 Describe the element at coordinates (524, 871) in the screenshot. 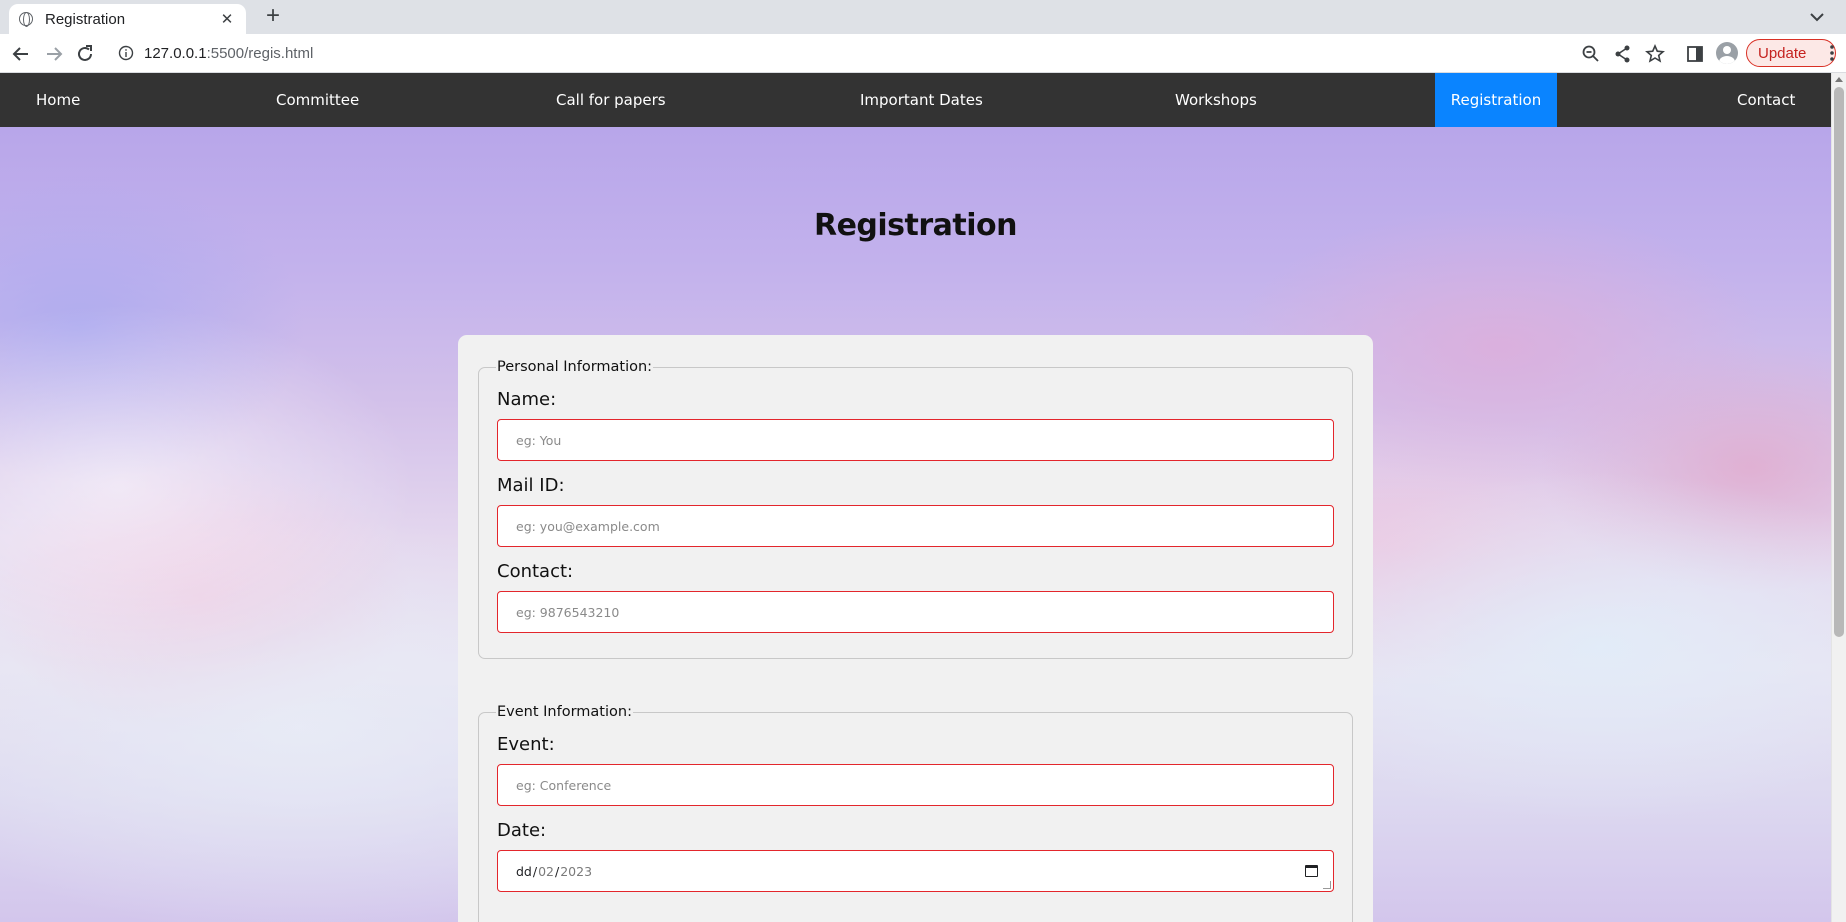

I see `date-day-segment: dd` at that location.